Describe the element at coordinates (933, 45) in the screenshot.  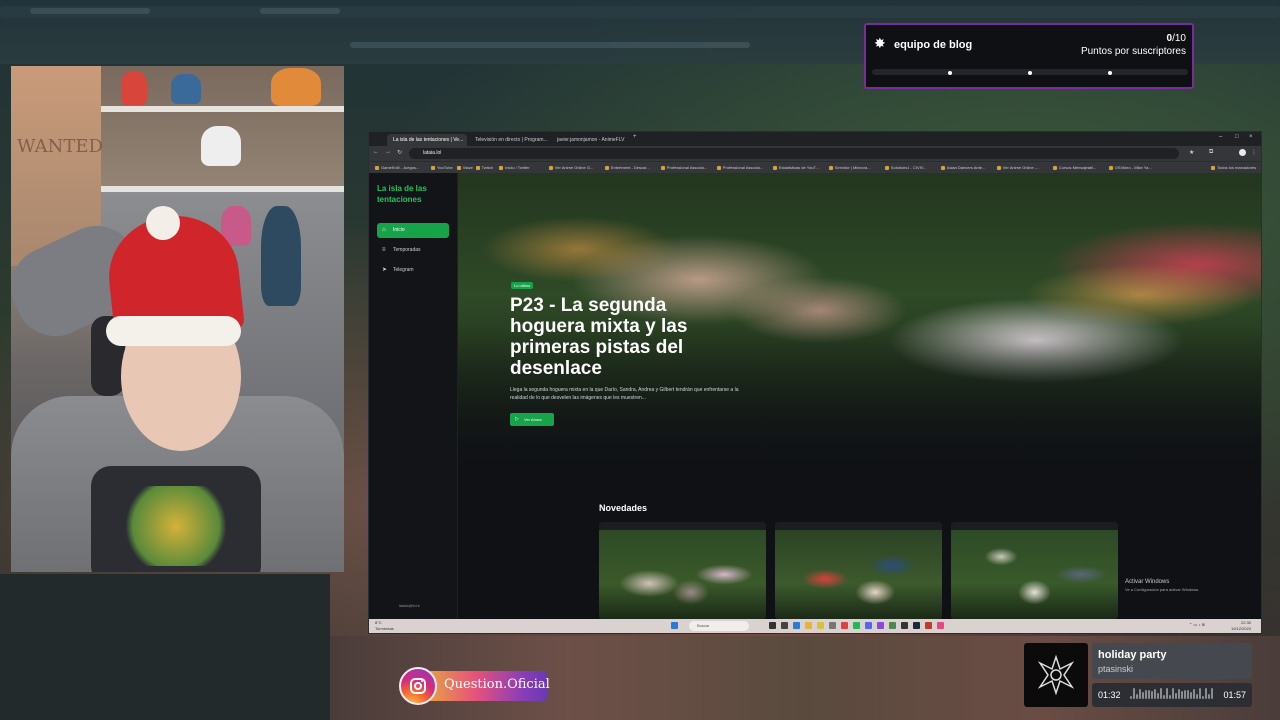
I see `goal-title: equipo de blog` at that location.